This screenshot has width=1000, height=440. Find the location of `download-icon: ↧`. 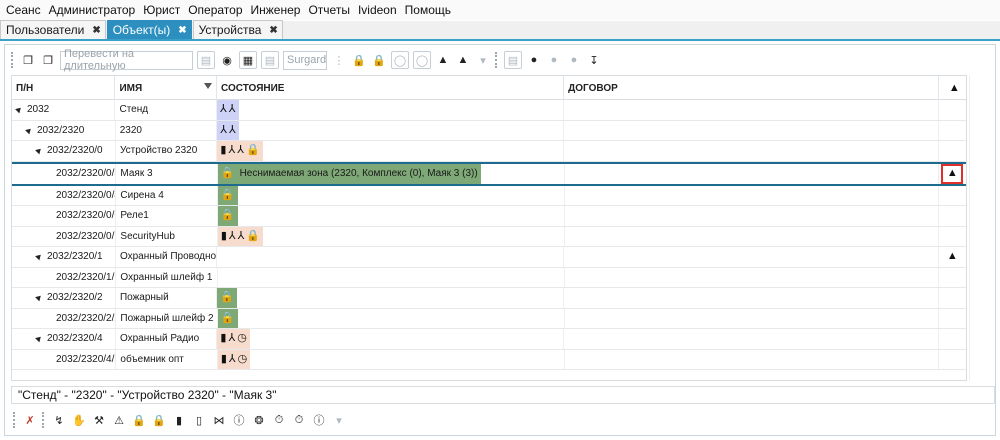

download-icon: ↧ is located at coordinates (594, 60).